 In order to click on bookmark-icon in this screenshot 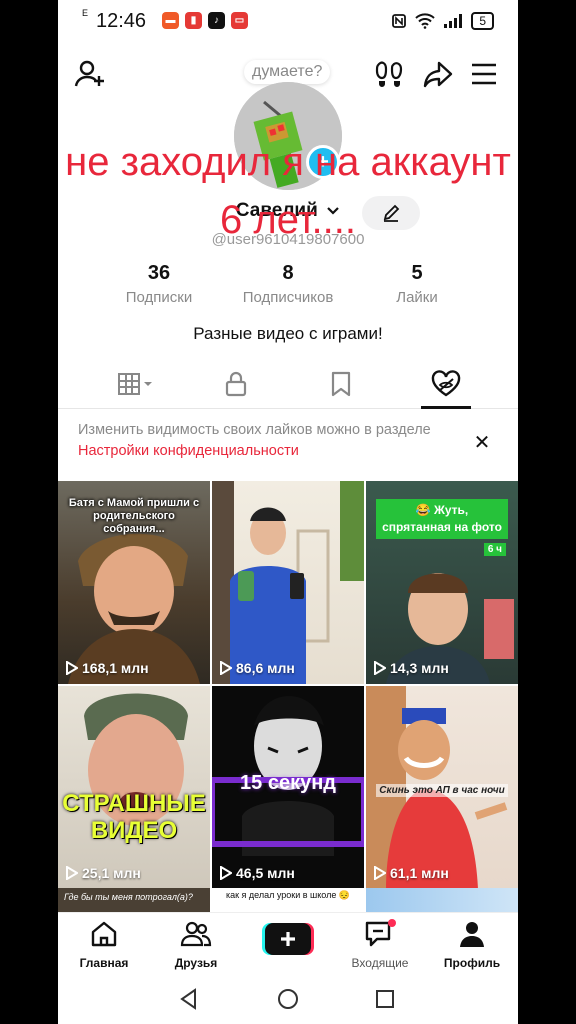, I will do `click(340, 384)`.